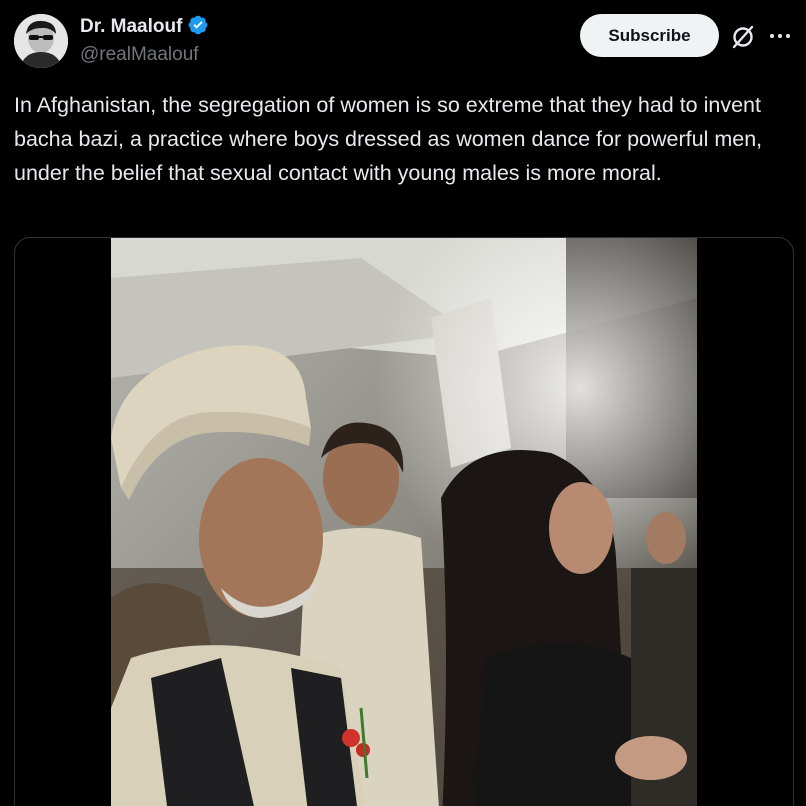 The image size is (806, 806). I want to click on grok-icon, so click(743, 37).